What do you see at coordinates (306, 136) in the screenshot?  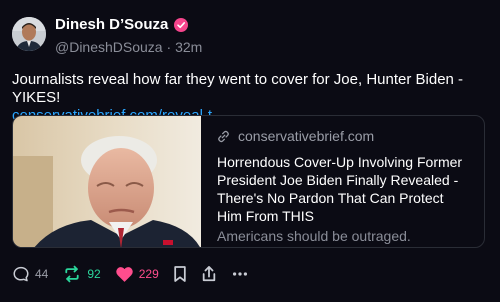 I see `card-domain: conservativebrief.com` at bounding box center [306, 136].